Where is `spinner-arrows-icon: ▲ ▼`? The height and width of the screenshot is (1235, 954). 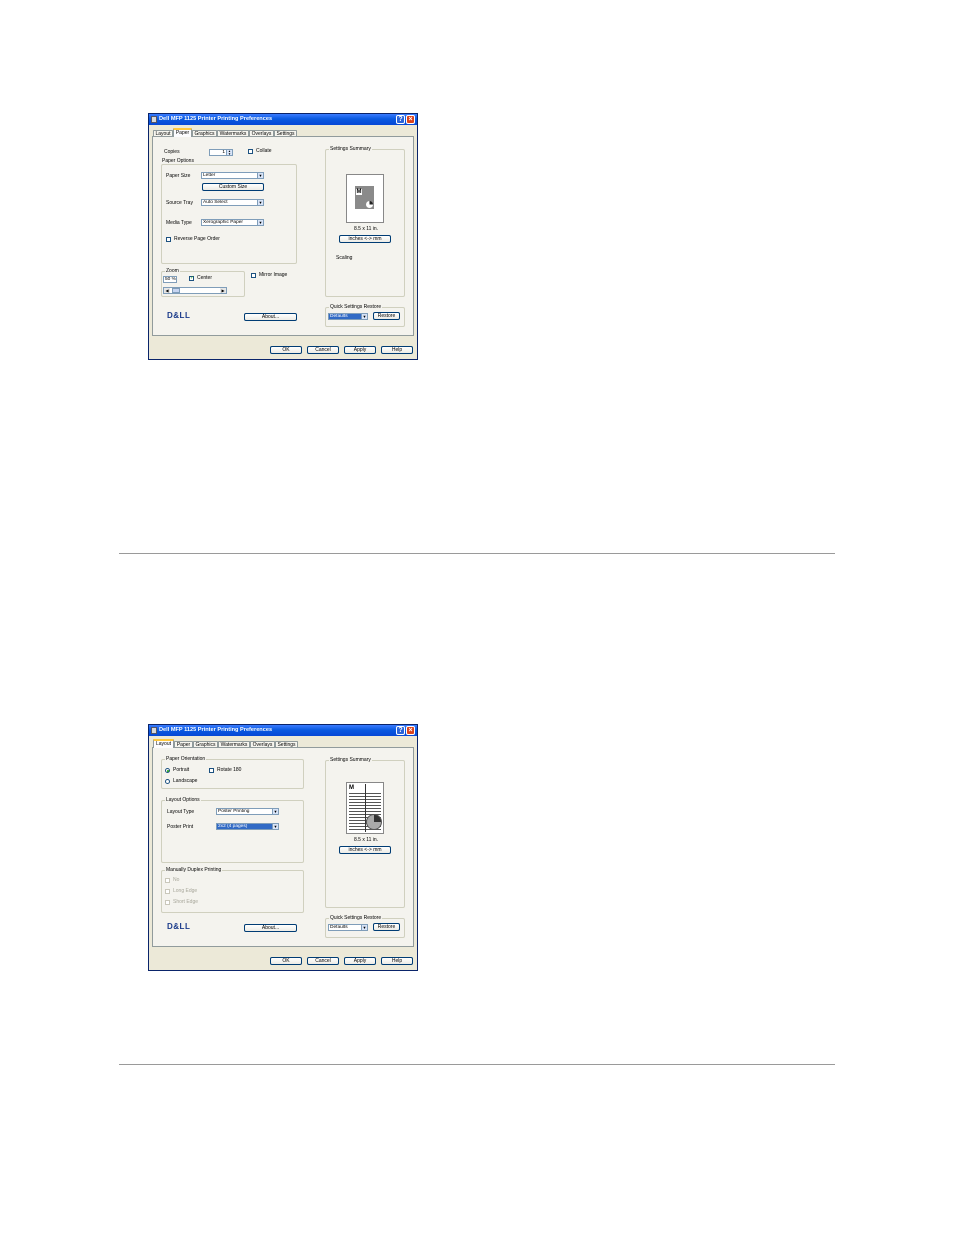 spinner-arrows-icon: ▲ ▼ is located at coordinates (229, 152).